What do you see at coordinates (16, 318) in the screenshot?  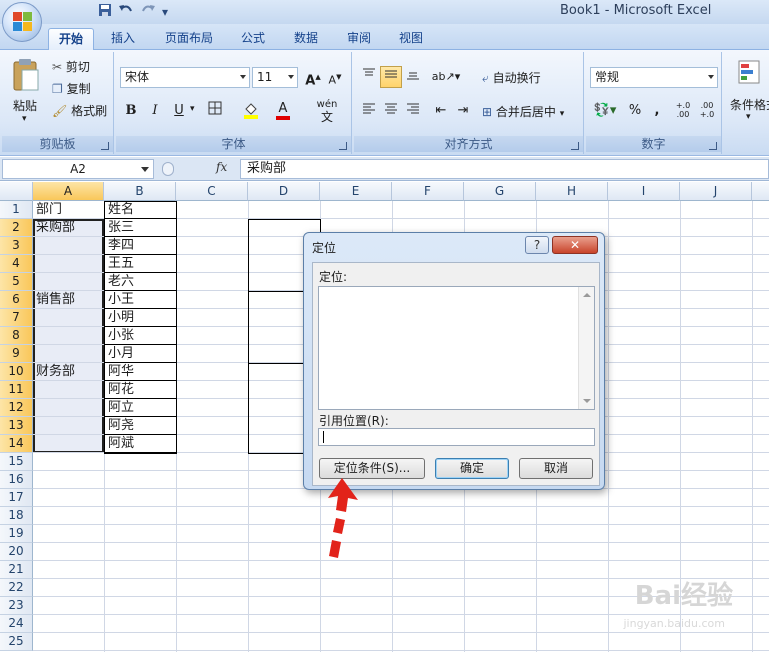 I see `row-header: 7` at bounding box center [16, 318].